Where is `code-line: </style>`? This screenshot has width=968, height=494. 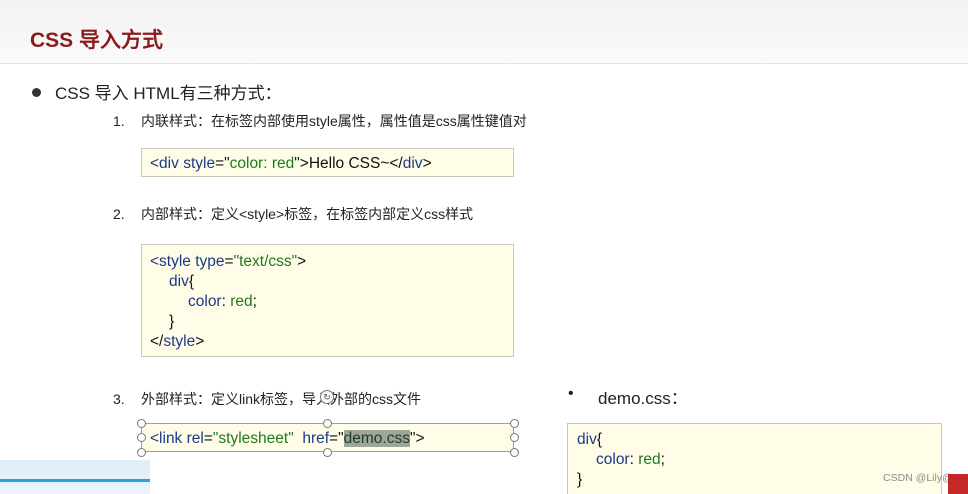
code-line: </style> is located at coordinates (331, 342).